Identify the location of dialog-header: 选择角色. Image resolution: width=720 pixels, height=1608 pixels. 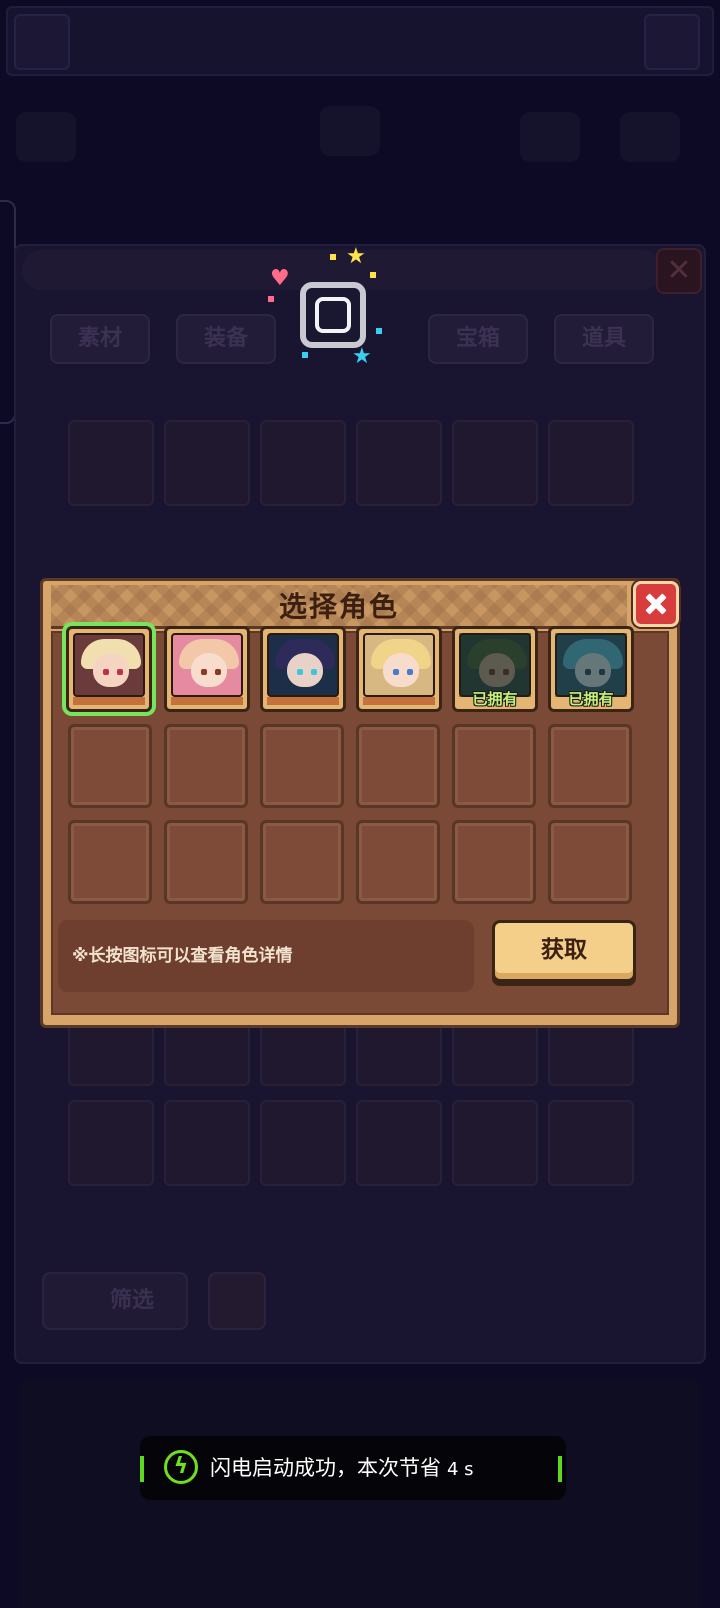
(339, 607).